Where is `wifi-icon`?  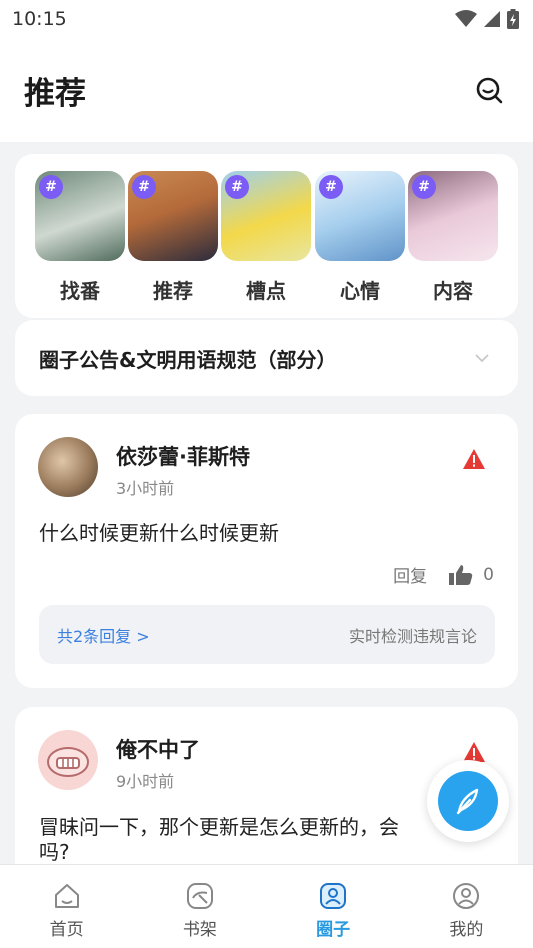 wifi-icon is located at coordinates (466, 18).